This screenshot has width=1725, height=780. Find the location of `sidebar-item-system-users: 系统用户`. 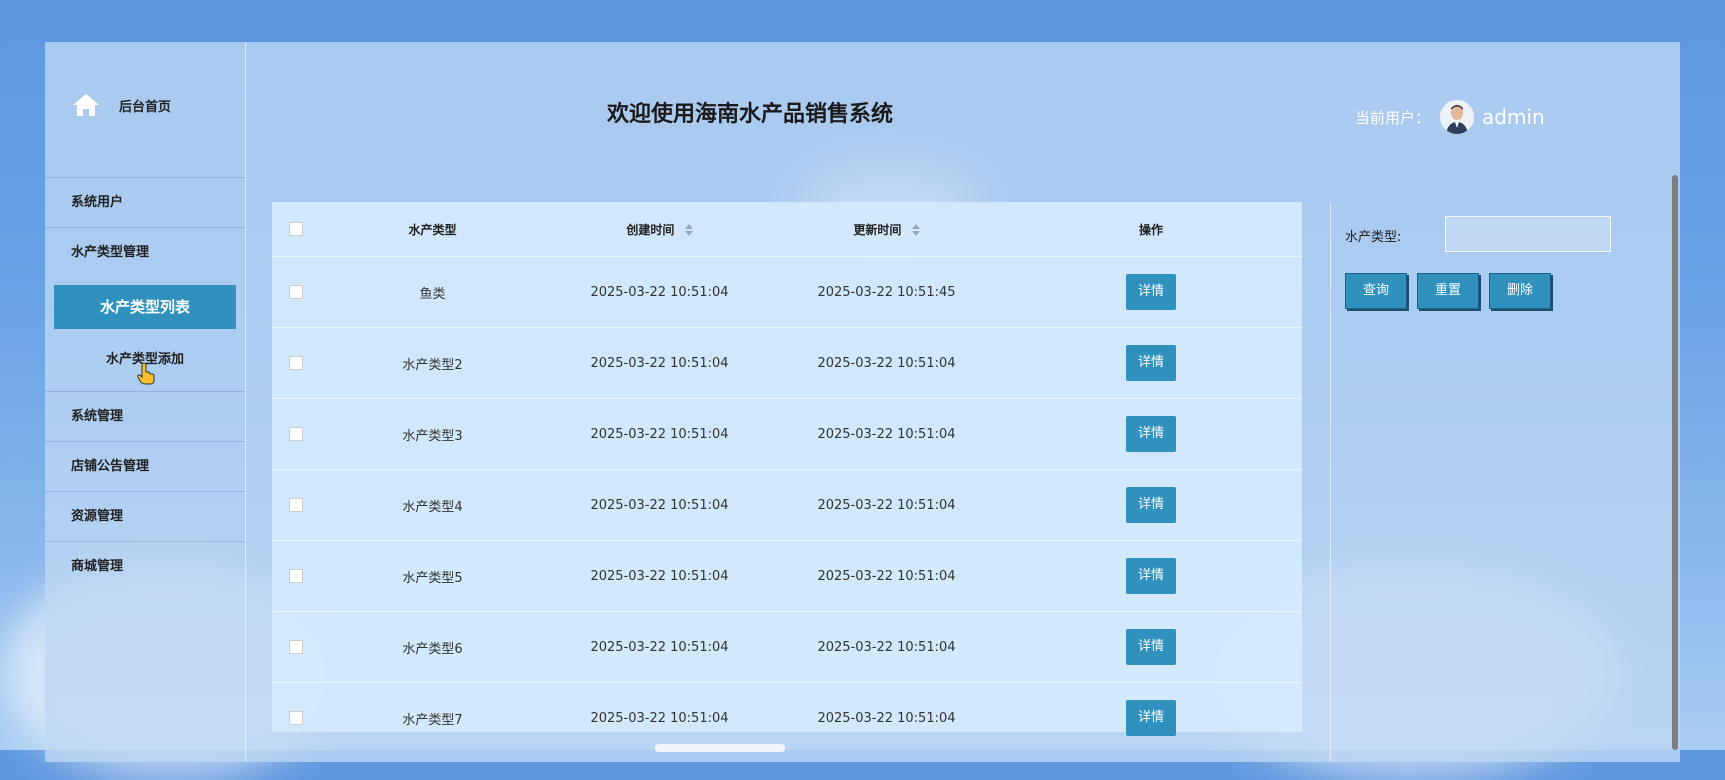

sidebar-item-system-users: 系统用户 is located at coordinates (145, 202).